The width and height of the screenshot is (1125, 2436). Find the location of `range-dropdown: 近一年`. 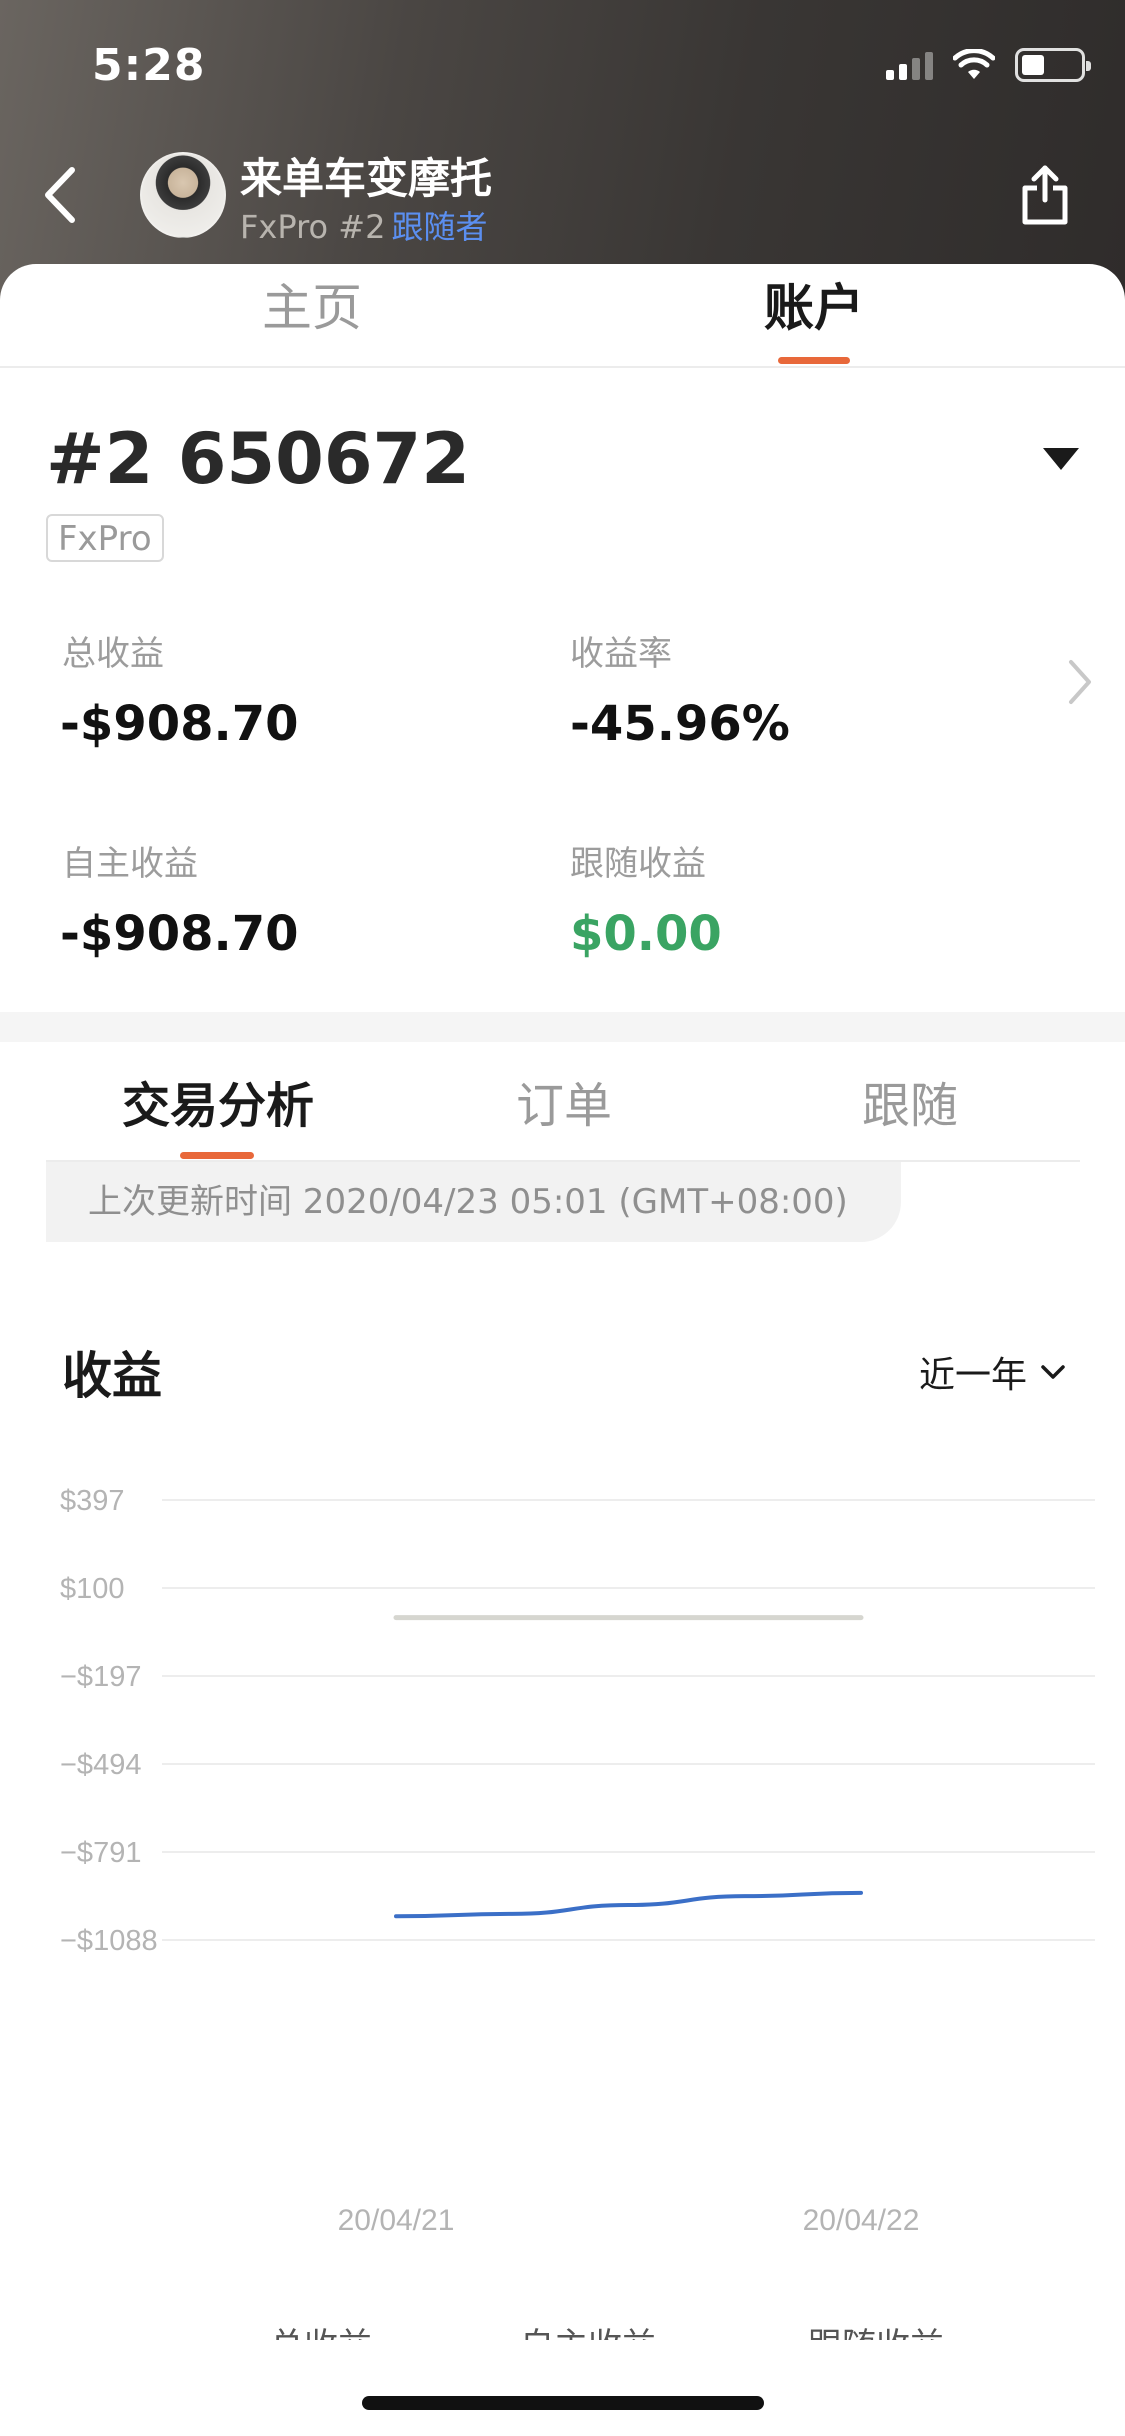

range-dropdown: 近一年 is located at coordinates (993, 1372).